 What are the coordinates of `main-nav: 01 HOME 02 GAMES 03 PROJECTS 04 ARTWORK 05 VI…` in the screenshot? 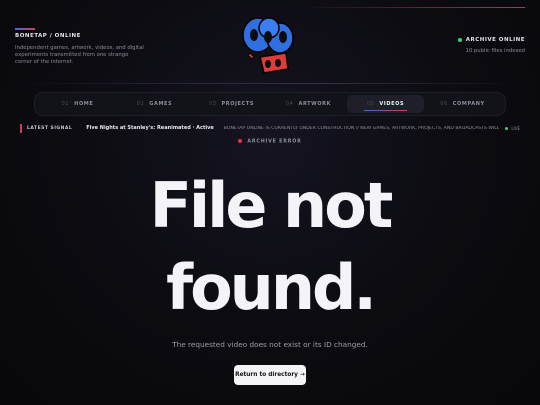 It's located at (270, 104).